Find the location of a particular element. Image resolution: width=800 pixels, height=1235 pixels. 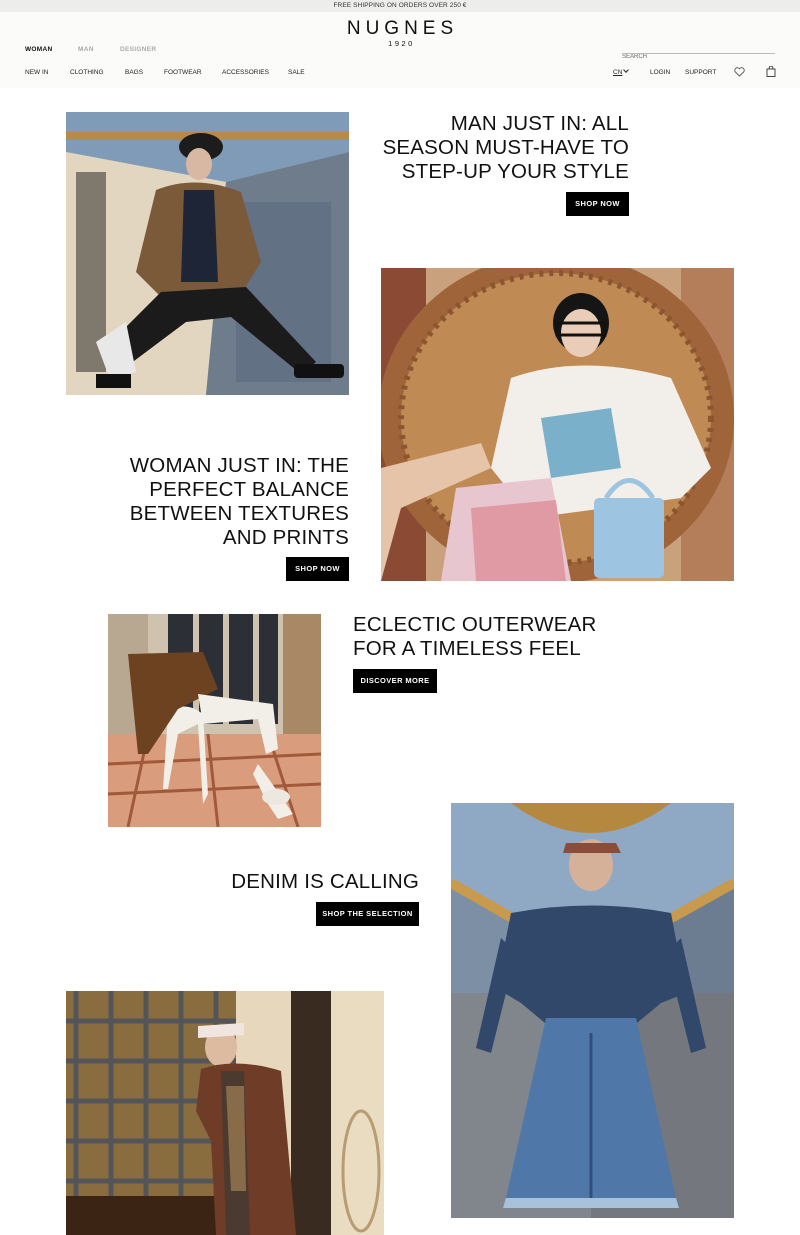

shop-the-selection-button: SHOP THE SELECTION is located at coordinates (367, 914).